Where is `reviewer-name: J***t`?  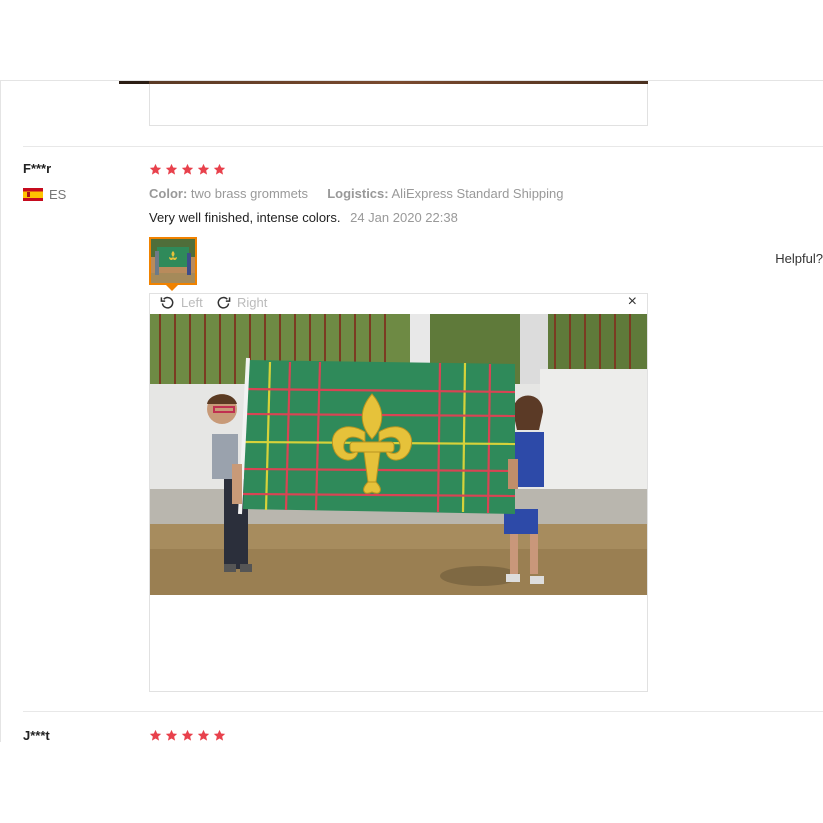
reviewer-name: J***t is located at coordinates (36, 735).